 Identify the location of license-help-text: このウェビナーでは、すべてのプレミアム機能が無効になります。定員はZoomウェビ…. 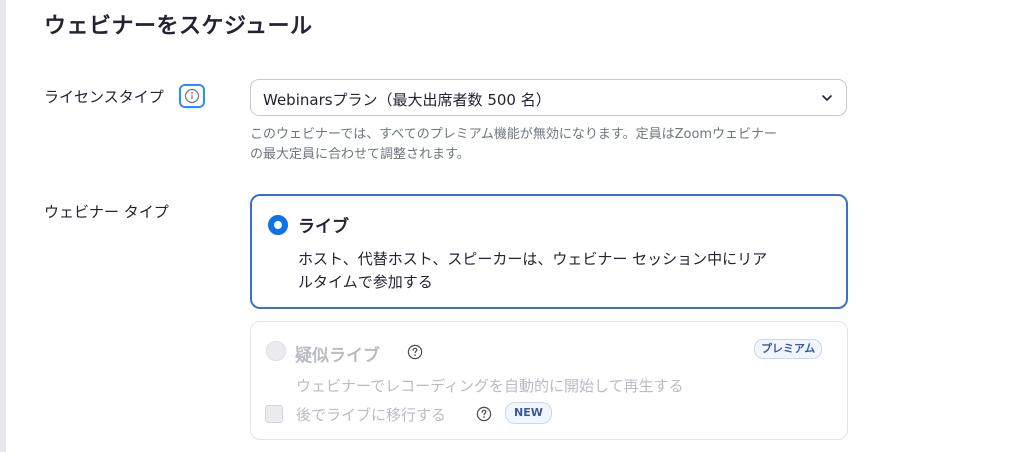
(550, 145).